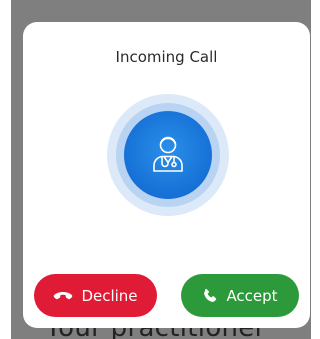 The height and width of the screenshot is (339, 320). Describe the element at coordinates (5, 169) in the screenshot. I see `page-edge` at that location.